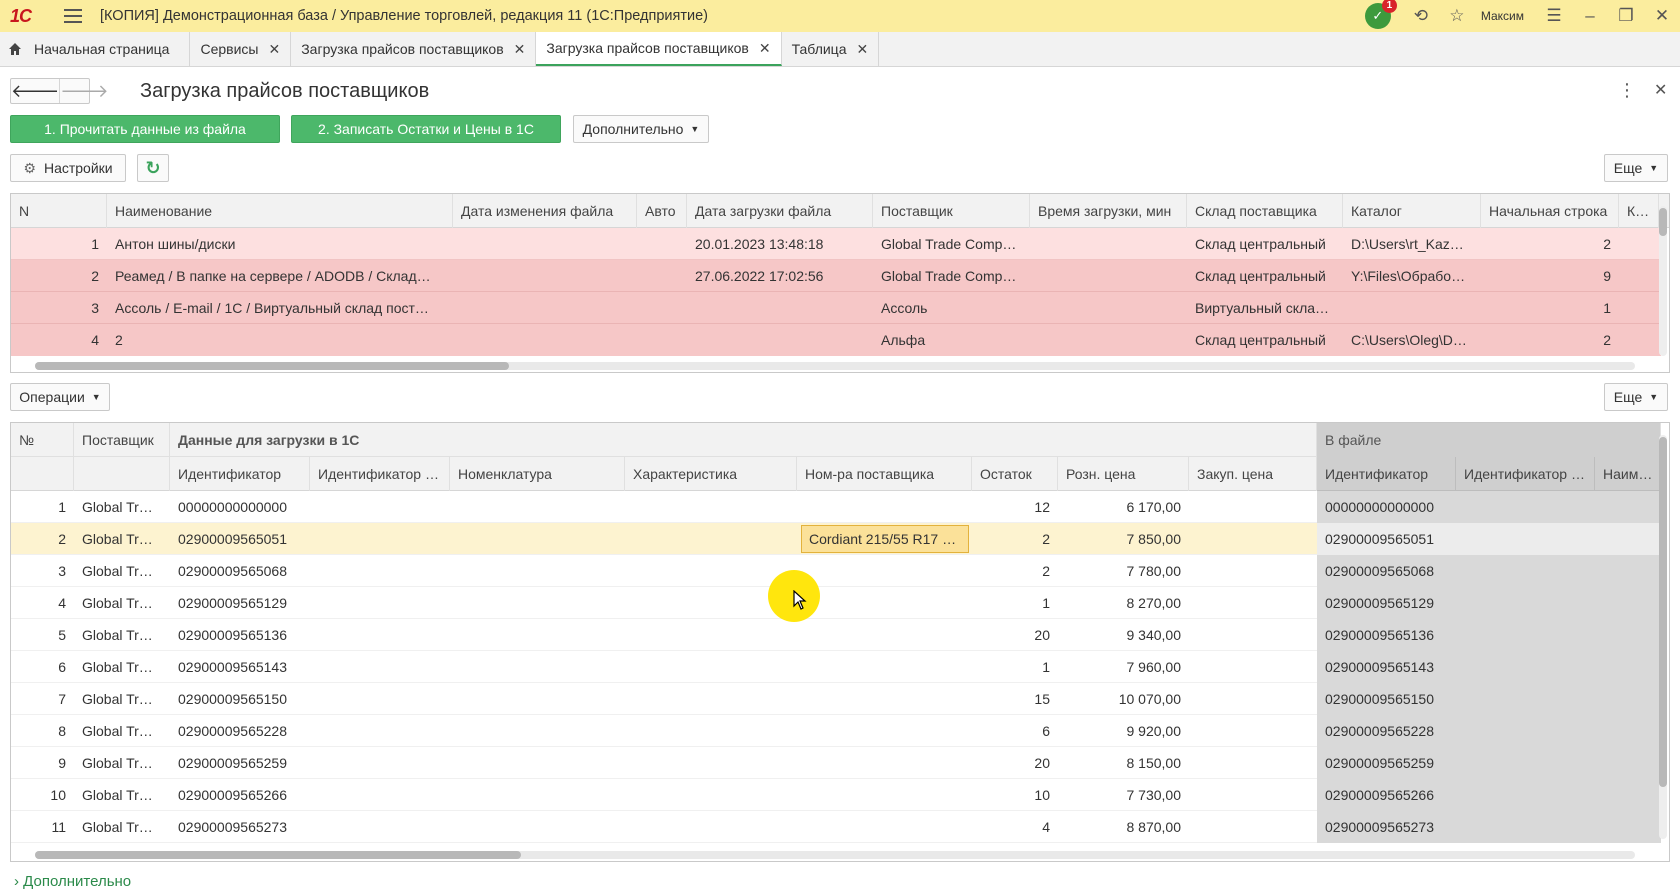  Describe the element at coordinates (664, 827) in the screenshot. I see `table-row: 11 Global Tr… 02900009565273 4 8 870,00` at that location.